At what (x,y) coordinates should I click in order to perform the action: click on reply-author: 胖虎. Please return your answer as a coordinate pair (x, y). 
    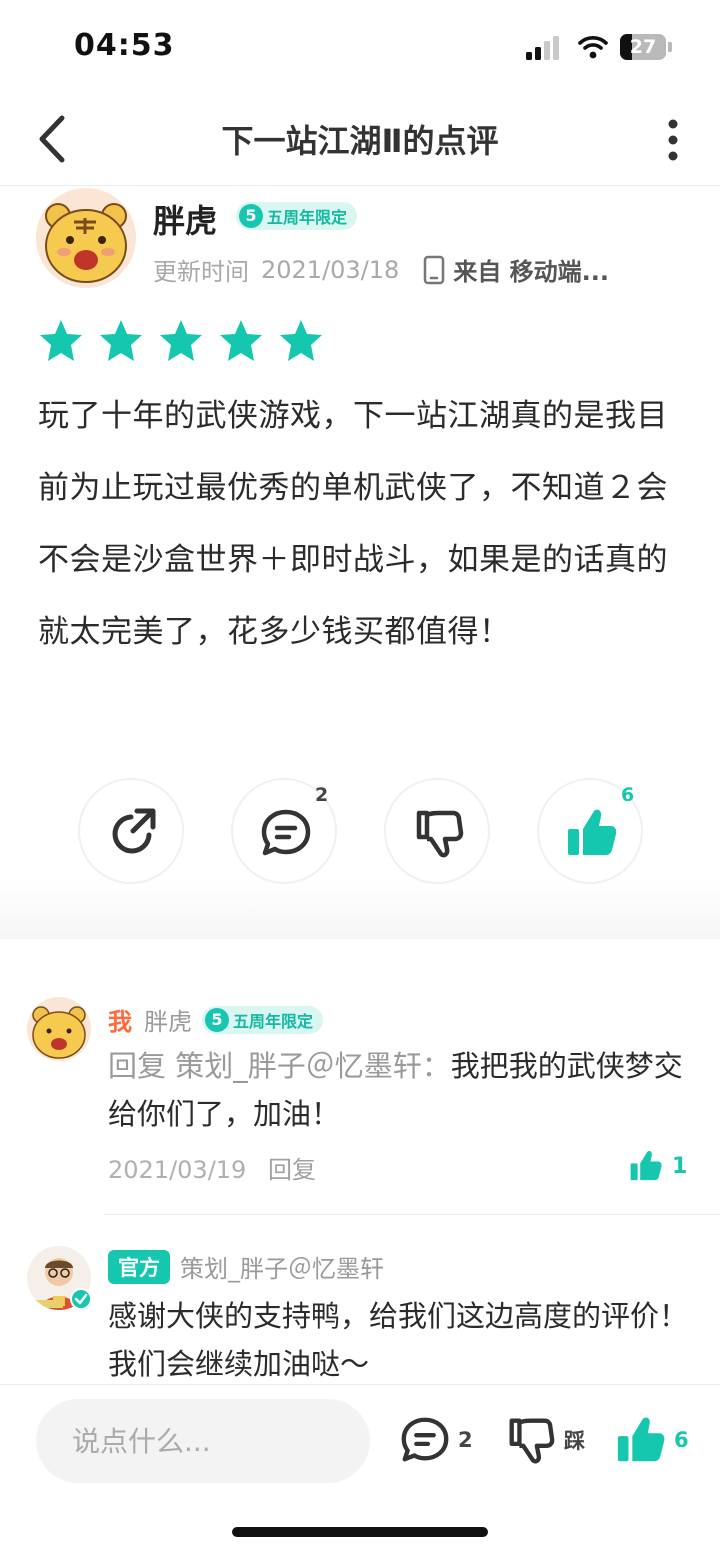
    Looking at the image, I should click on (168, 1019).